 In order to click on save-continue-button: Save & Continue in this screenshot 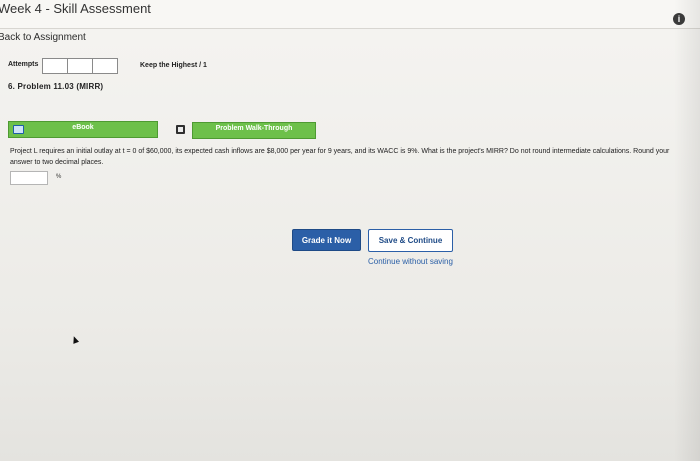, I will do `click(410, 240)`.